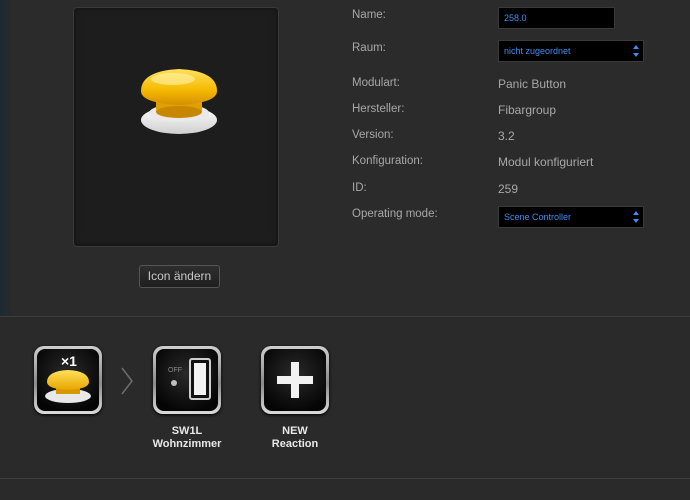  Describe the element at coordinates (179, 276) in the screenshot. I see `change-icon-button: Icon ändern` at that location.